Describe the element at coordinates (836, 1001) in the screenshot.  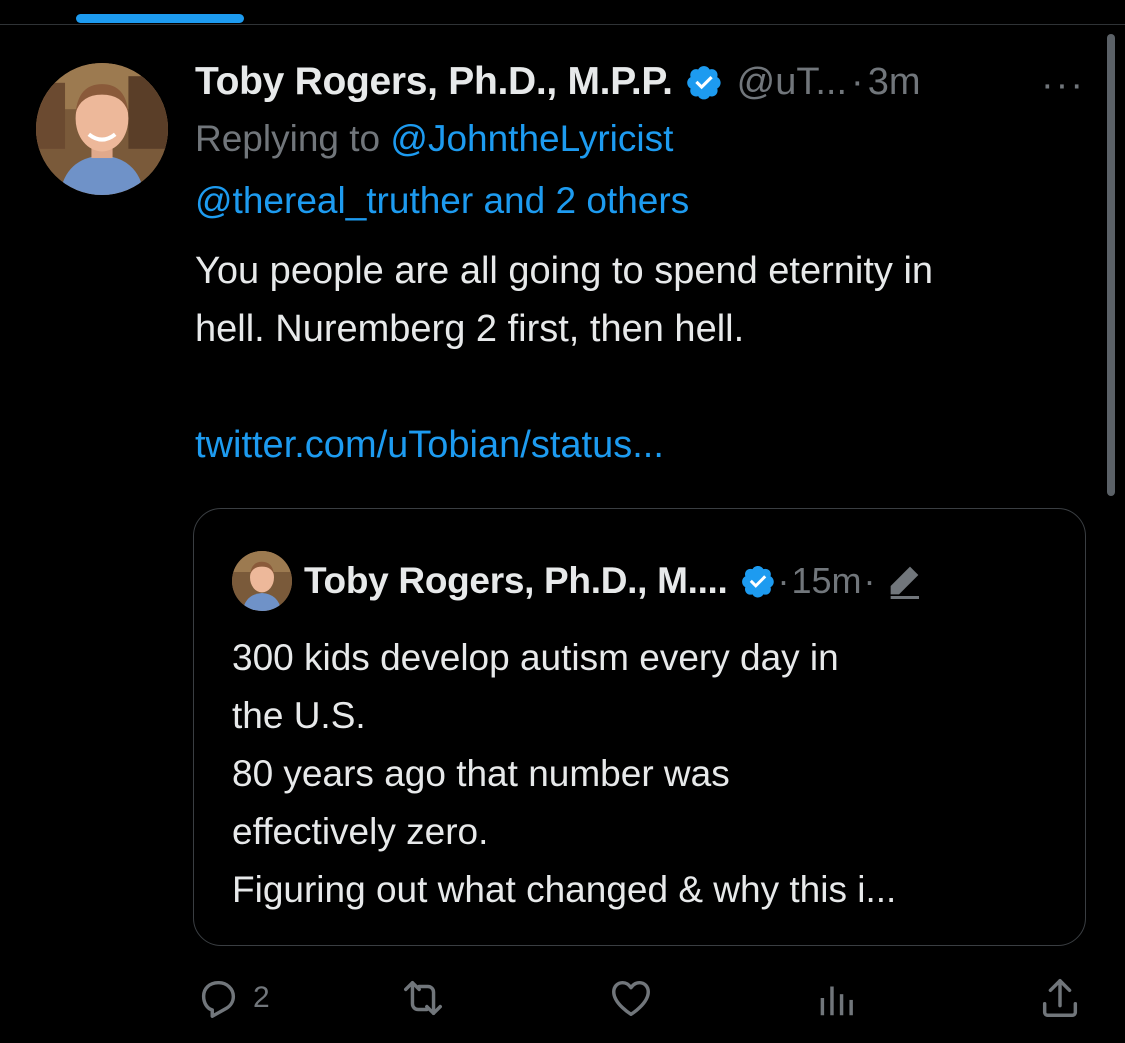
I see `views-icon` at that location.